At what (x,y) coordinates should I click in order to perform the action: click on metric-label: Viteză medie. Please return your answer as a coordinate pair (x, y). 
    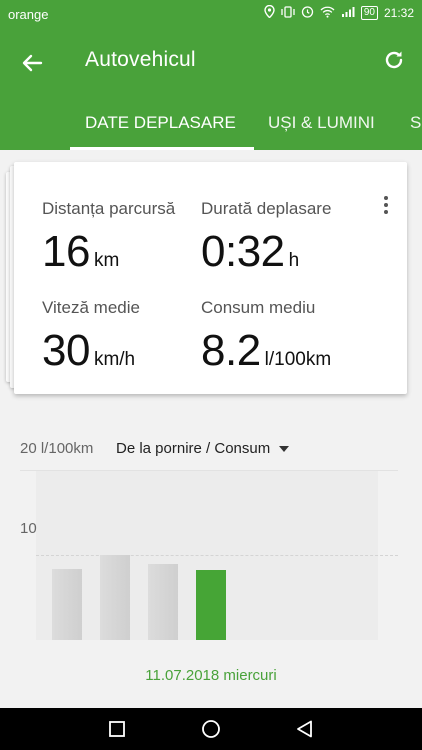
    Looking at the image, I should click on (91, 307).